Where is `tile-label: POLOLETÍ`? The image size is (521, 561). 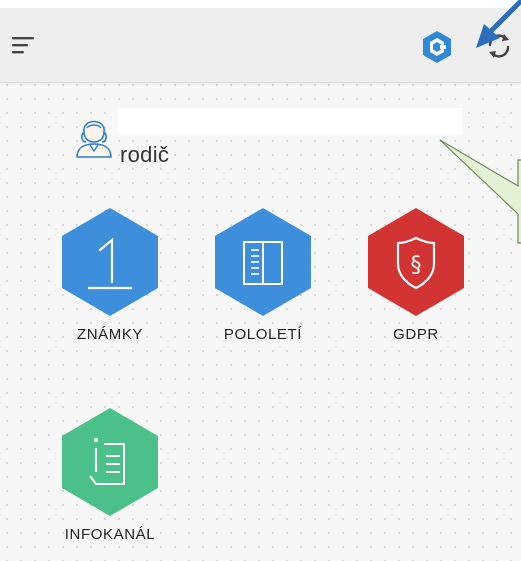 tile-label: POLOLETÍ is located at coordinates (263, 334).